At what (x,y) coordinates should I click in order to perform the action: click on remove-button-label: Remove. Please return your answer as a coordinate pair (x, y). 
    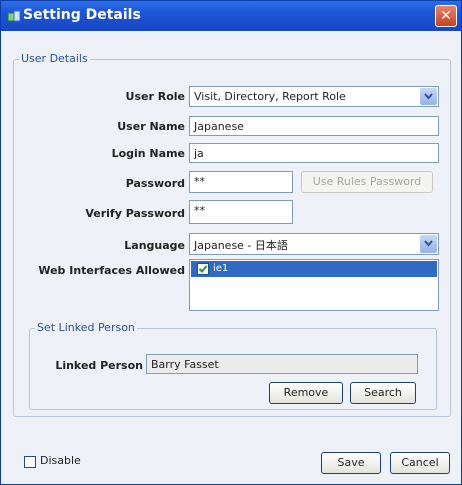
    Looking at the image, I should click on (306, 392).